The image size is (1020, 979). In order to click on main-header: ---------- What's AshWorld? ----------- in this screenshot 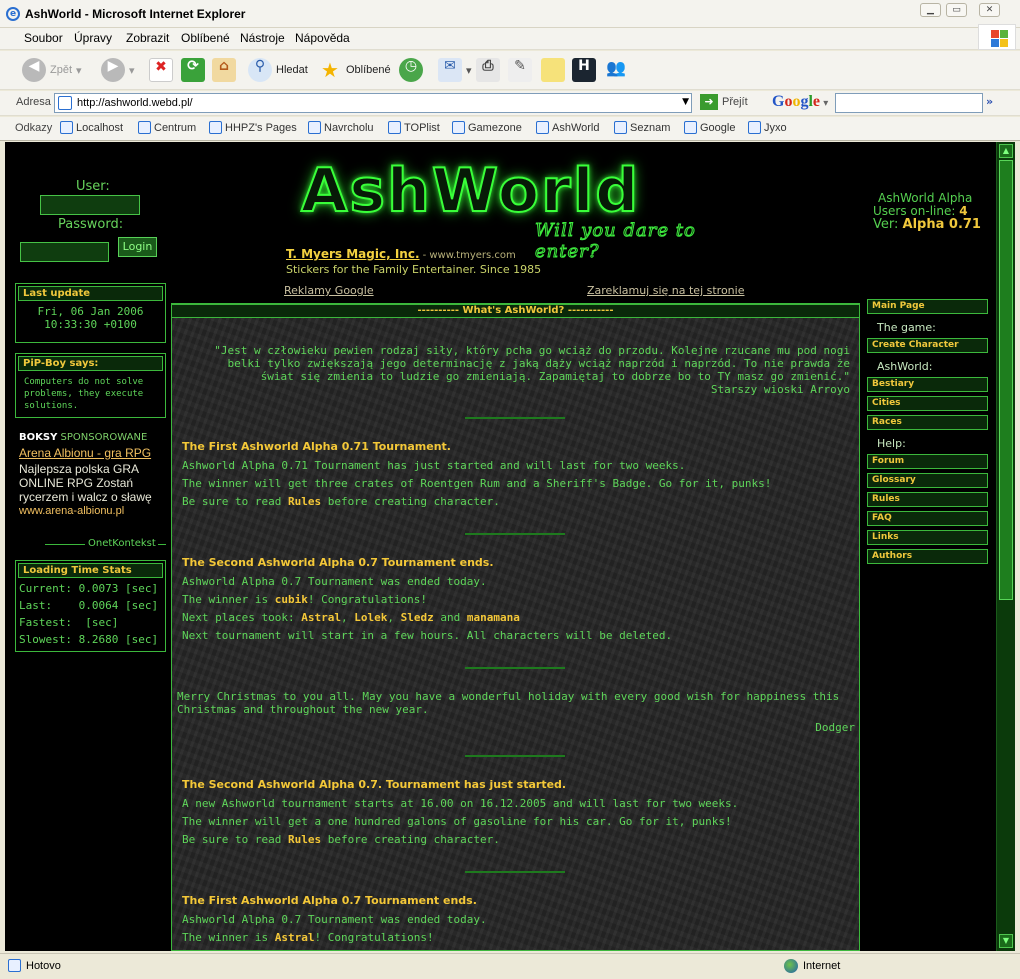, I will do `click(515, 311)`.